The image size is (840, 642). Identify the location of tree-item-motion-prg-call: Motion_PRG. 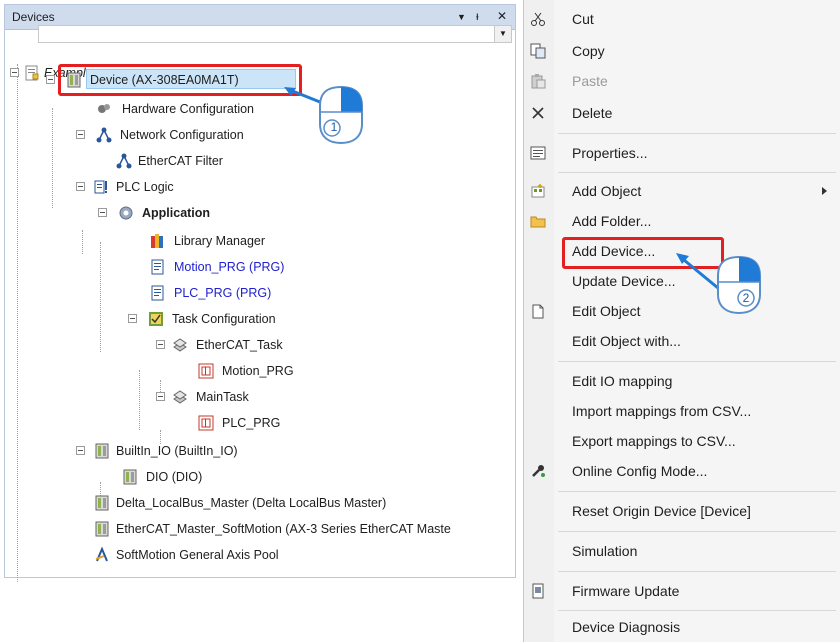
(274, 371).